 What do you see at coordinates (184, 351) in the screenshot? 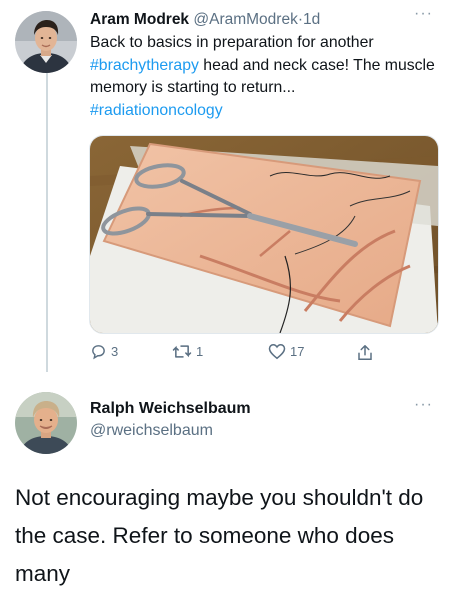
I see `retweet-icon` at bounding box center [184, 351].